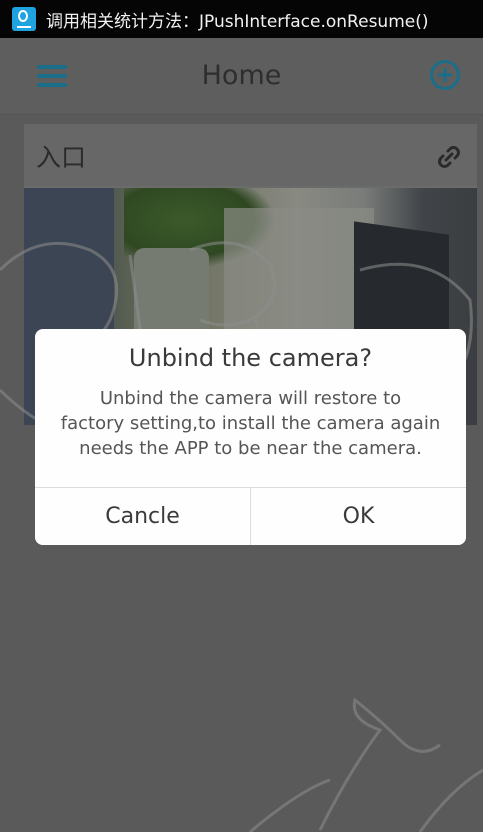  Describe the element at coordinates (237, 21) in the screenshot. I see `status-text: 调用相关统计方法：JPushInterface.onResume()` at that location.